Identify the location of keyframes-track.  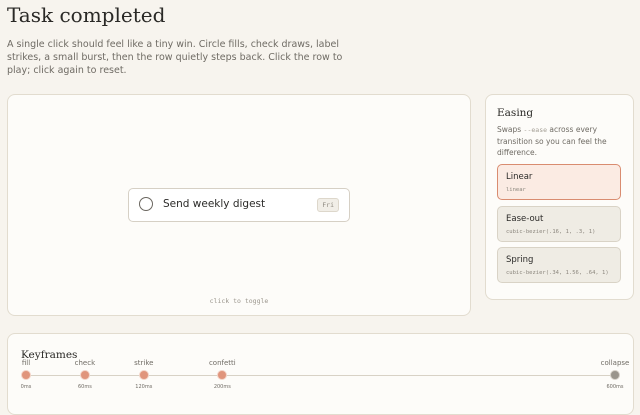
(320, 375).